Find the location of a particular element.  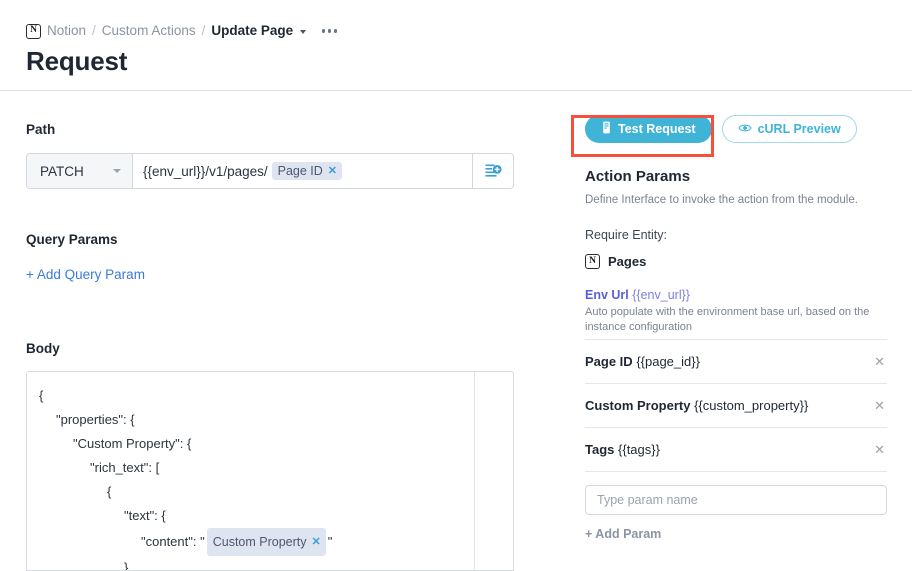

test-request-button-label: Test Request is located at coordinates (657, 129).